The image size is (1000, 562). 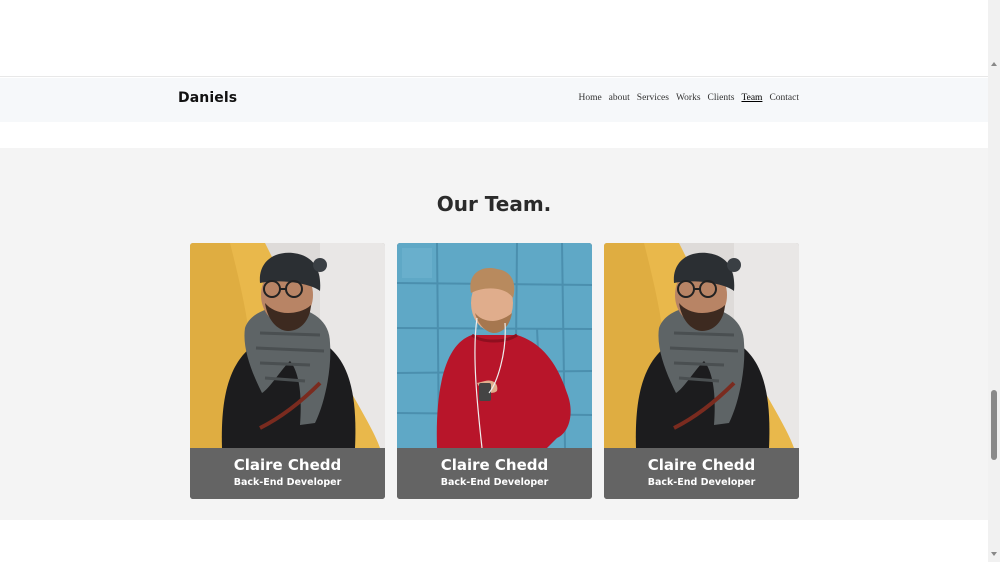 What do you see at coordinates (994, 425) in the screenshot?
I see `scrollbar-thumb` at bounding box center [994, 425].